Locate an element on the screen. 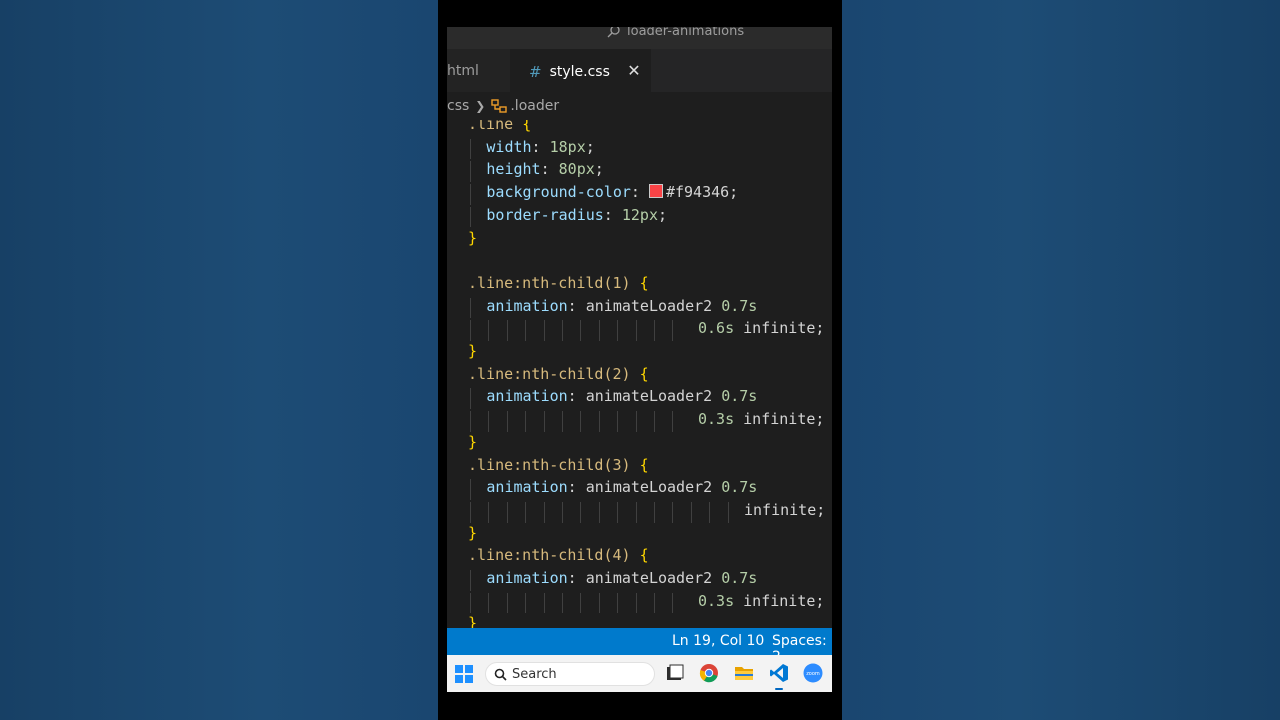 The image size is (1280, 720). color-swatch is located at coordinates (655, 191).